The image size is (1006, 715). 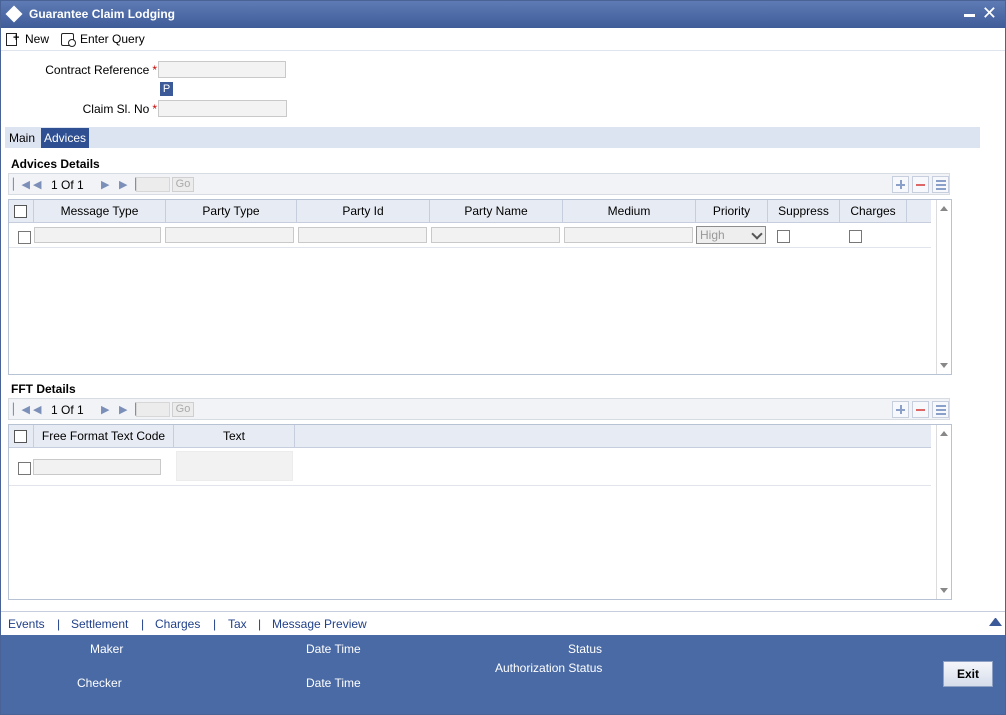 What do you see at coordinates (319, 624) in the screenshot?
I see `message-preview-link: Message Preview` at bounding box center [319, 624].